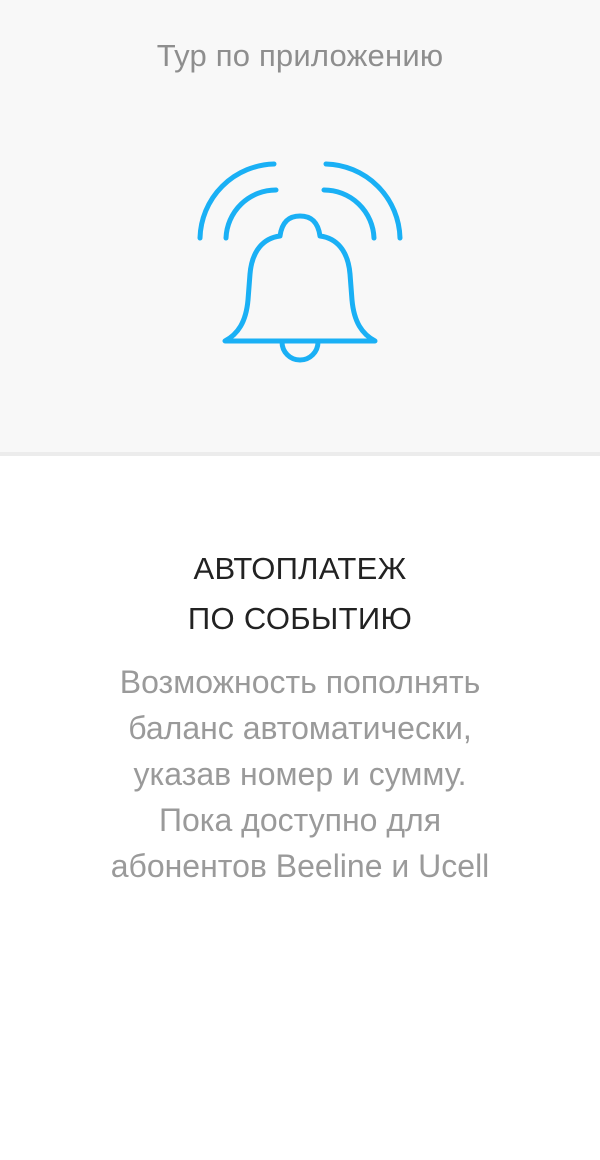 This screenshot has height=1160, width=600. I want to click on slide-description-line: абонентов Beeline и Ucell, so click(300, 866).